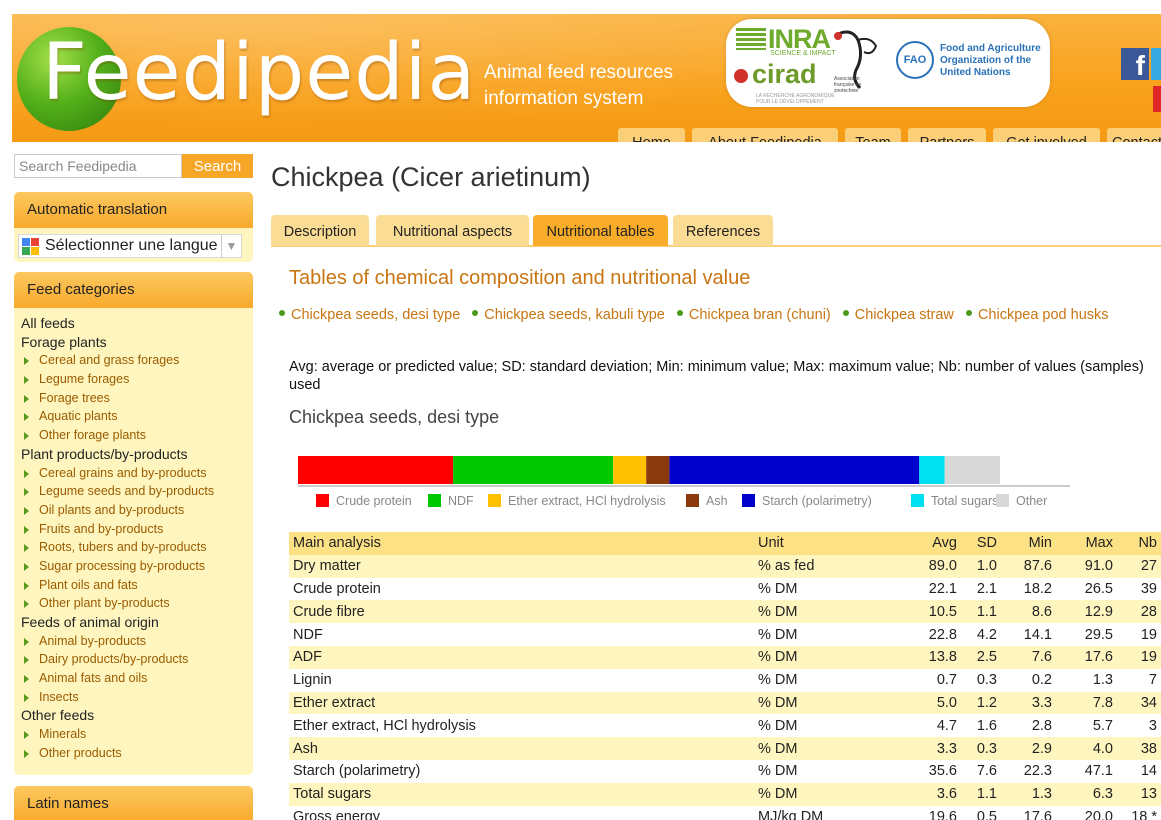  What do you see at coordinates (600, 230) in the screenshot?
I see `tab-nutritional-tables: Nutritional tables` at bounding box center [600, 230].